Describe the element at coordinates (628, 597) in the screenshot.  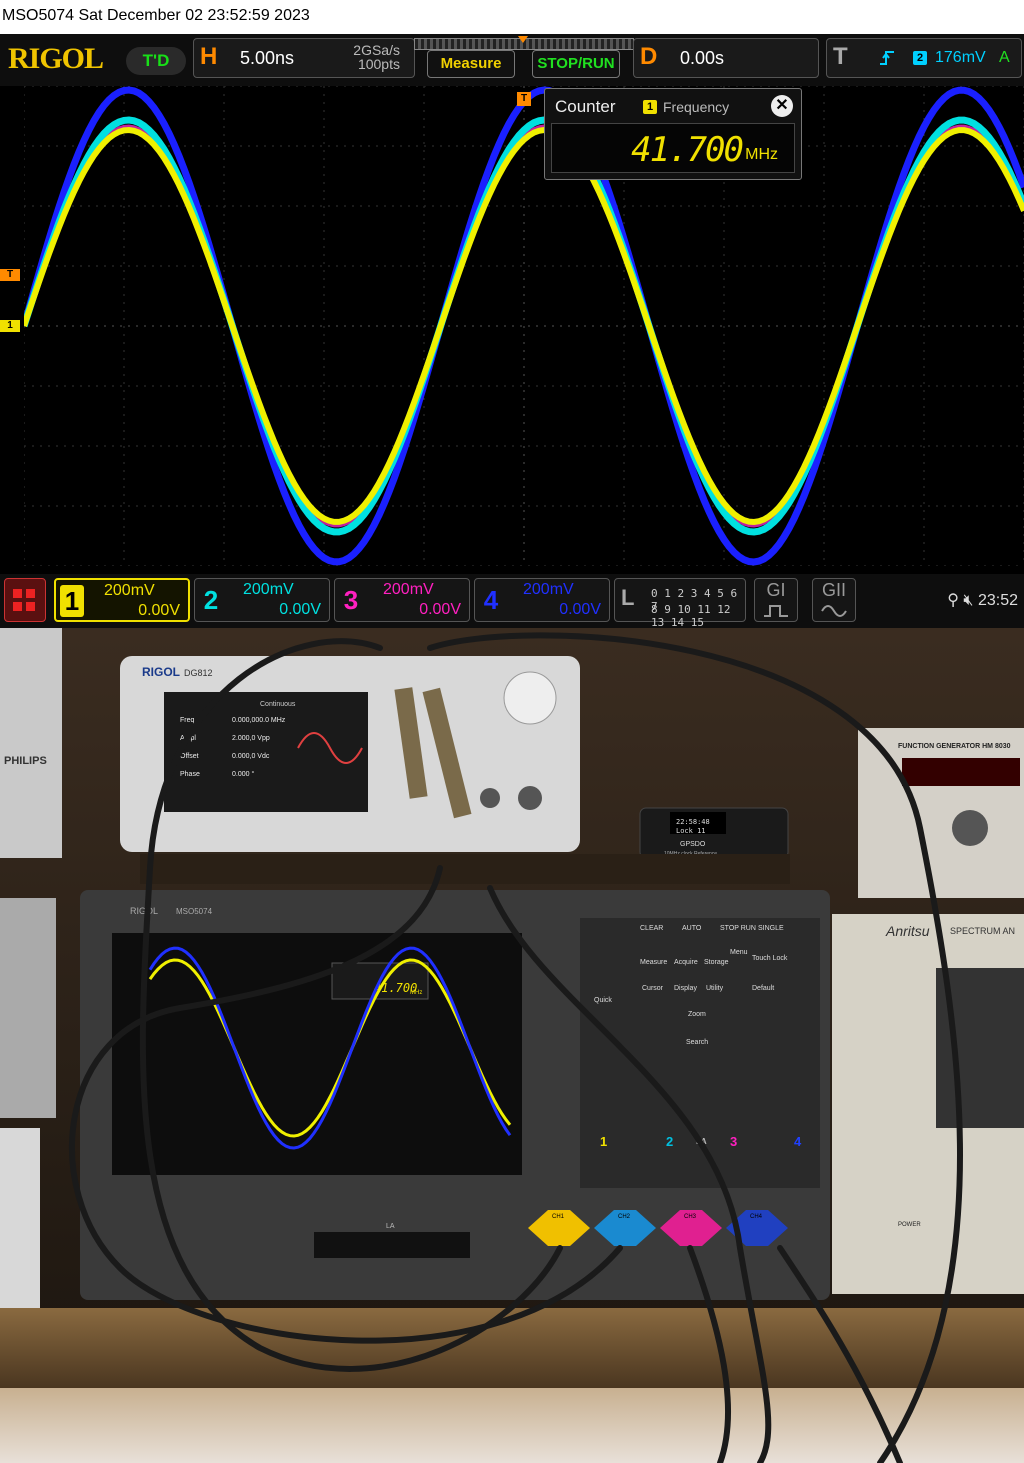
I see `logic-letter: L` at that location.